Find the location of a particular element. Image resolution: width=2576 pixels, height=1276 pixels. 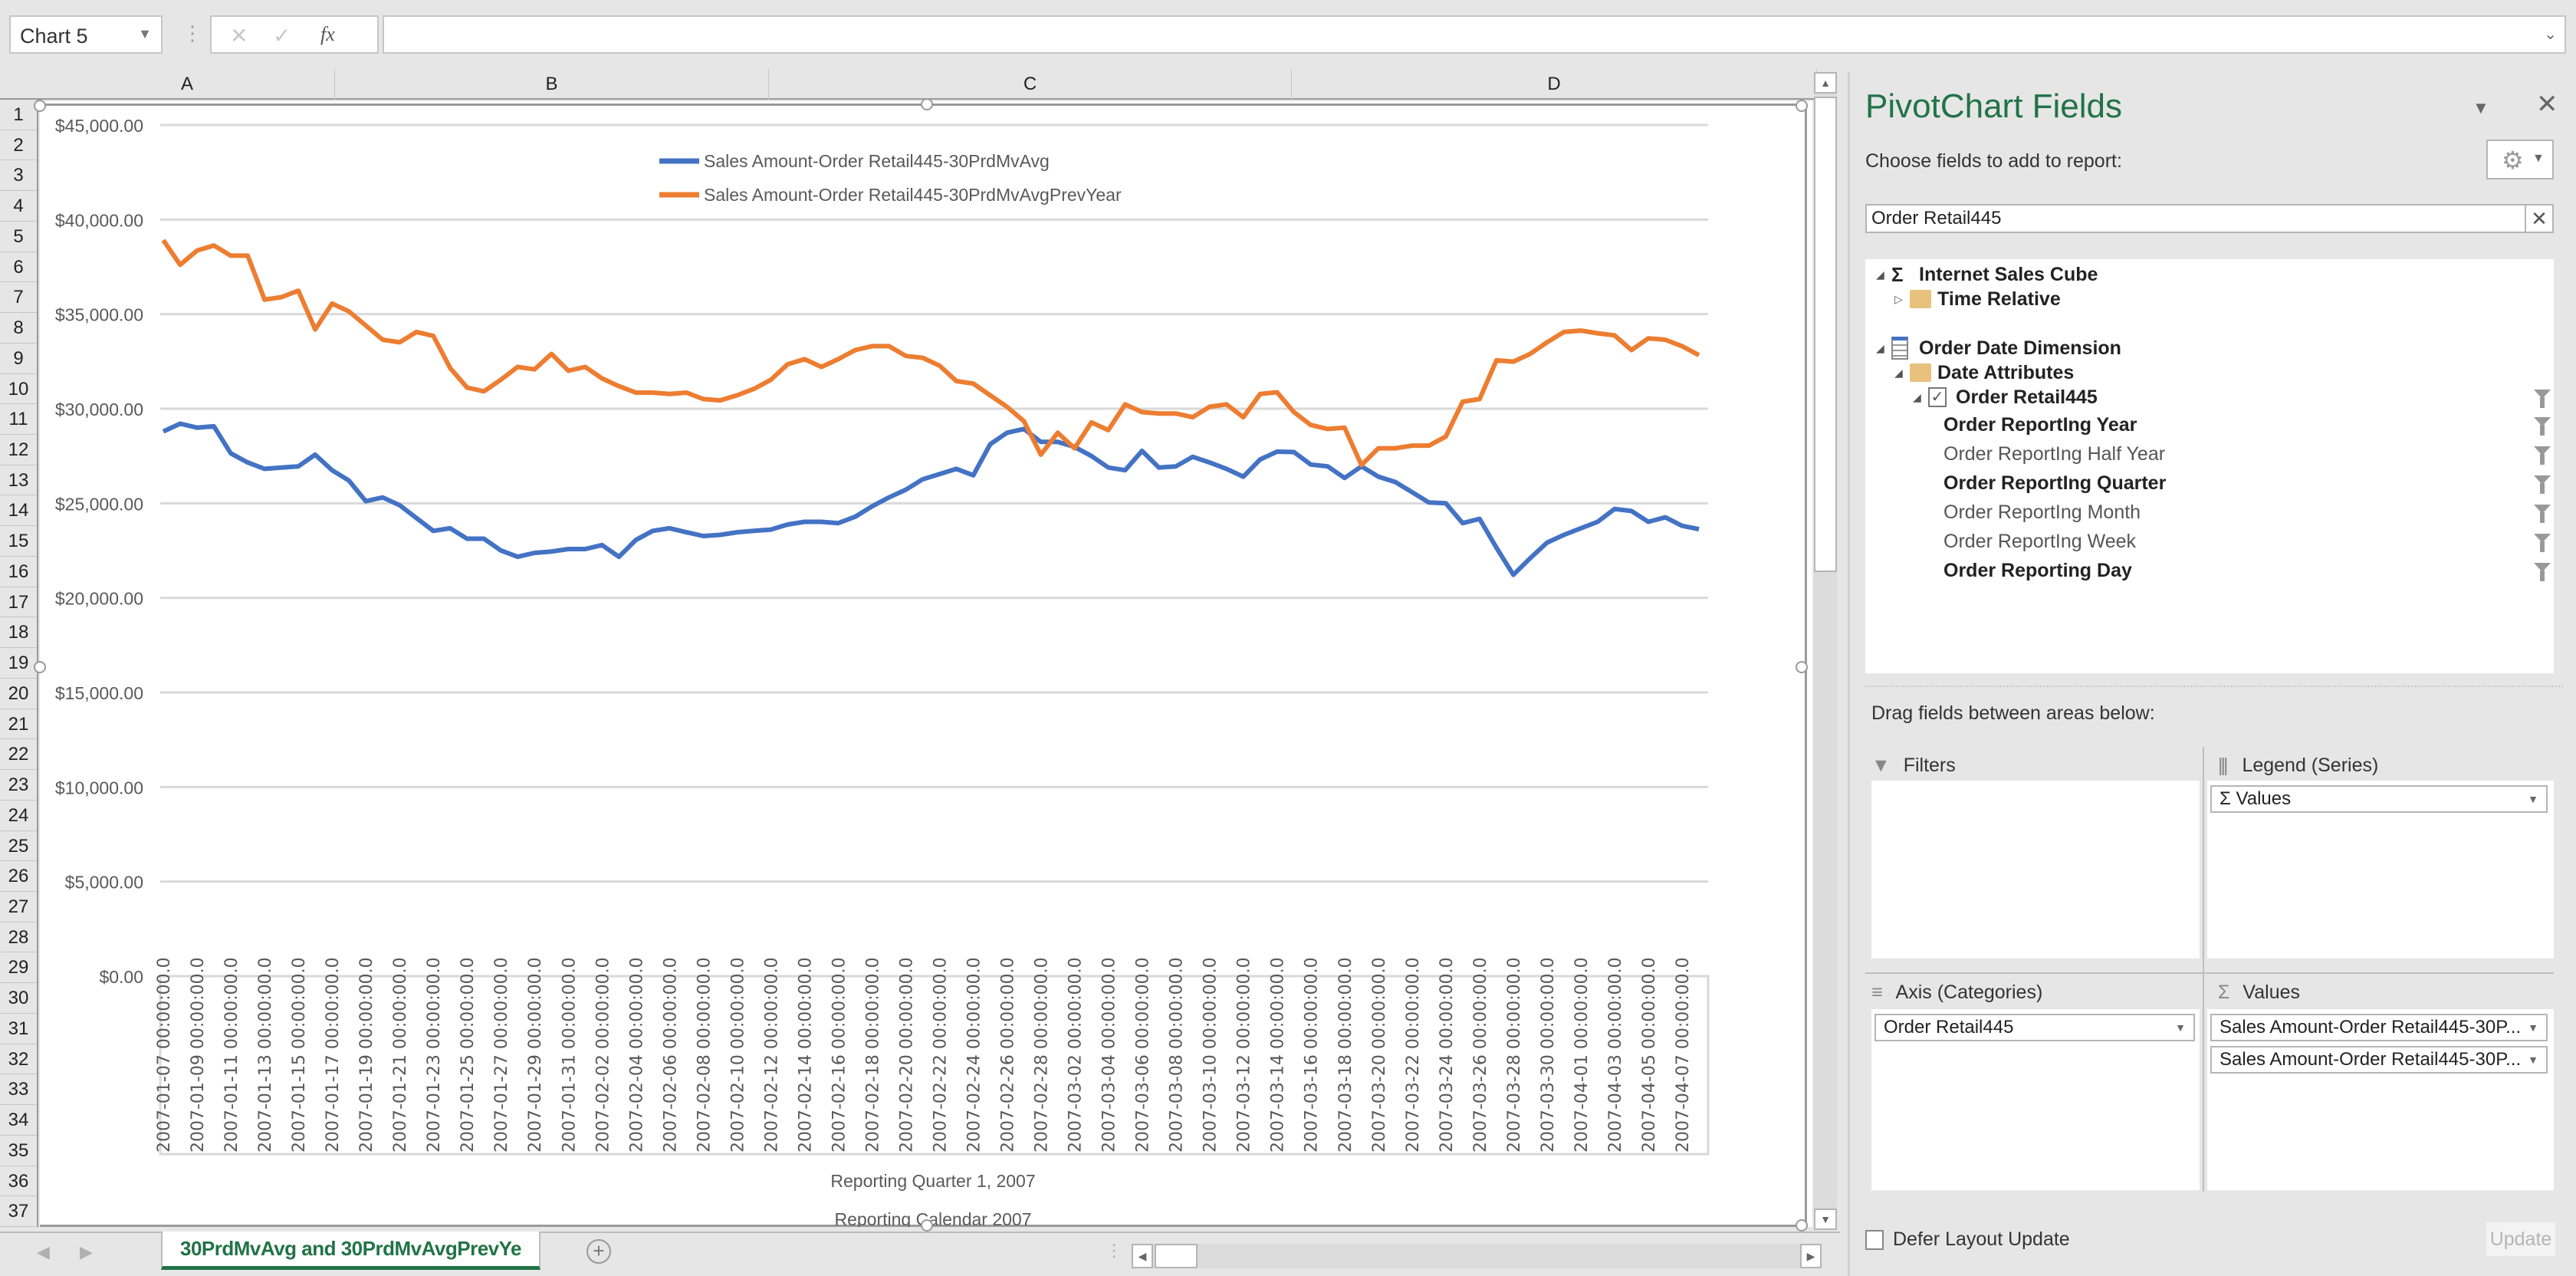

row-header: 35 is located at coordinates (18, 1151).